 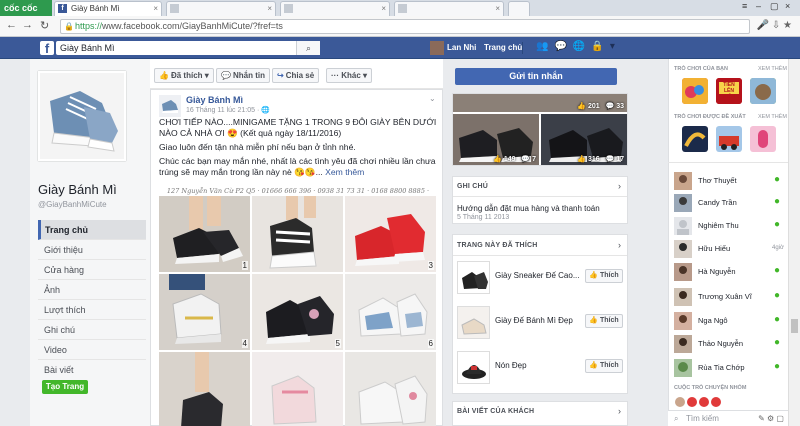 I want to click on create-page-button: Tạo Trang, so click(x=65, y=387).